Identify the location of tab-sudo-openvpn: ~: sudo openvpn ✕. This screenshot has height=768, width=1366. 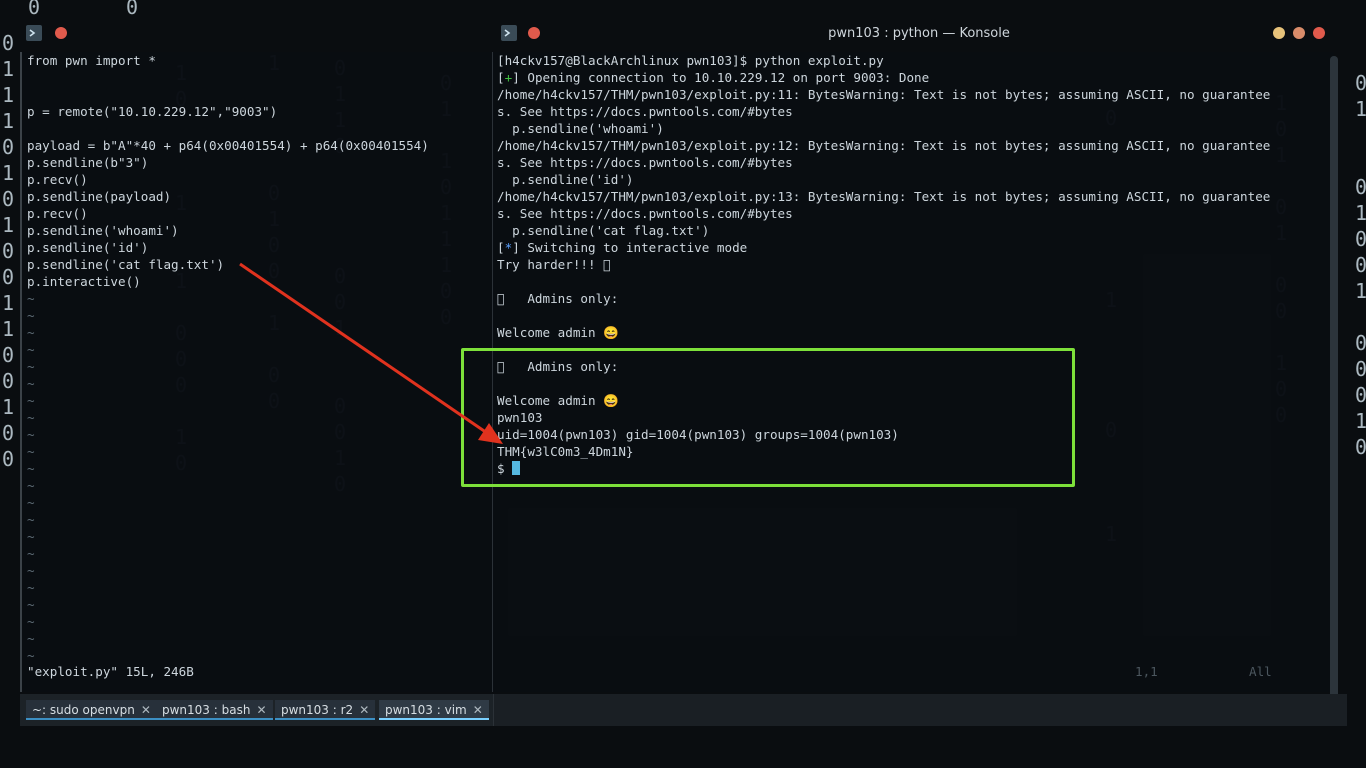
(91, 710).